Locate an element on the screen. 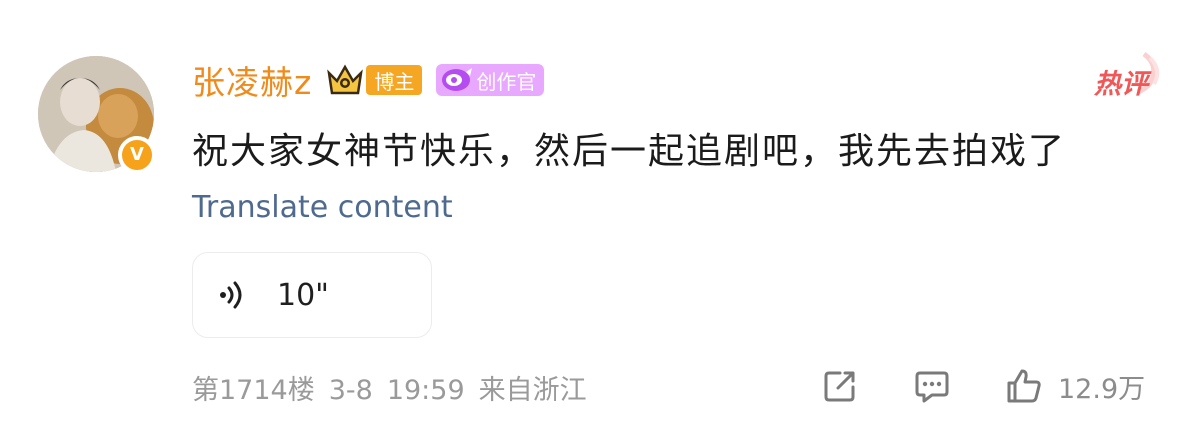 The width and height of the screenshot is (1200, 431). like-count: 12.9万 is located at coordinates (1102, 389).